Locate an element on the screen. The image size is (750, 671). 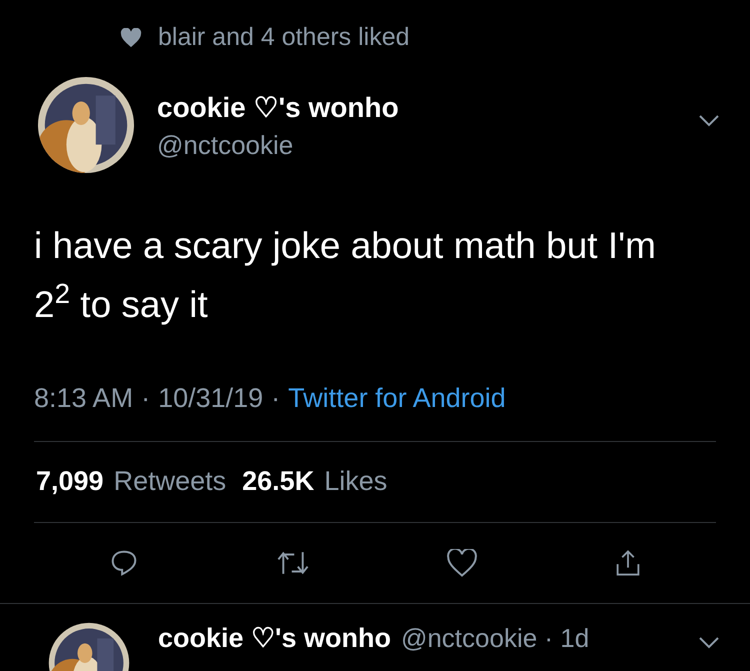
tweet-source-link: Twitter for Android is located at coordinates (397, 398).